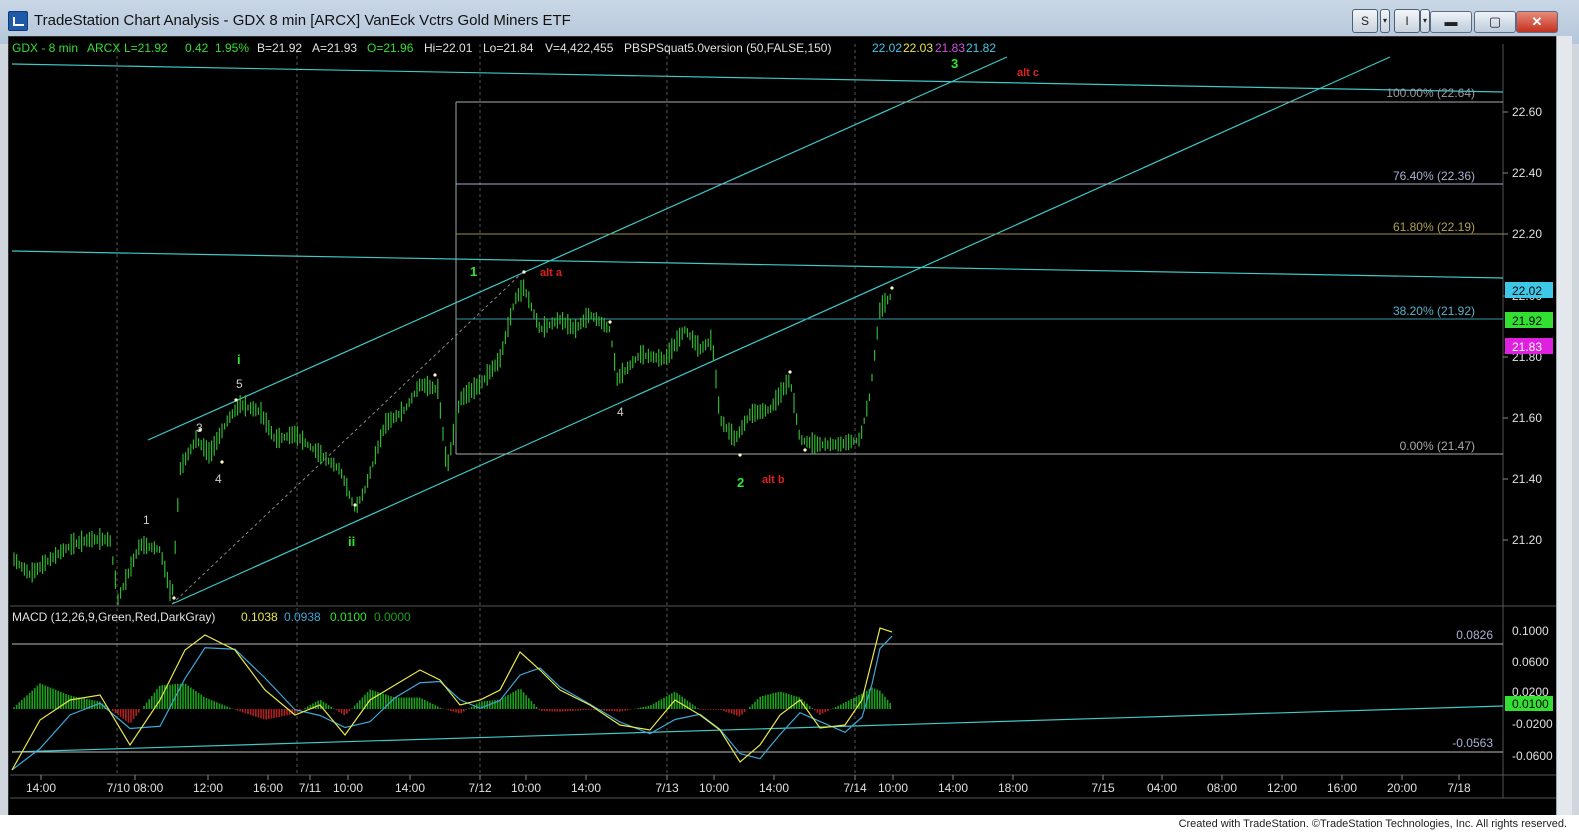  What do you see at coordinates (334, 48) in the screenshot?
I see `ask-price: A=21.93` at bounding box center [334, 48].